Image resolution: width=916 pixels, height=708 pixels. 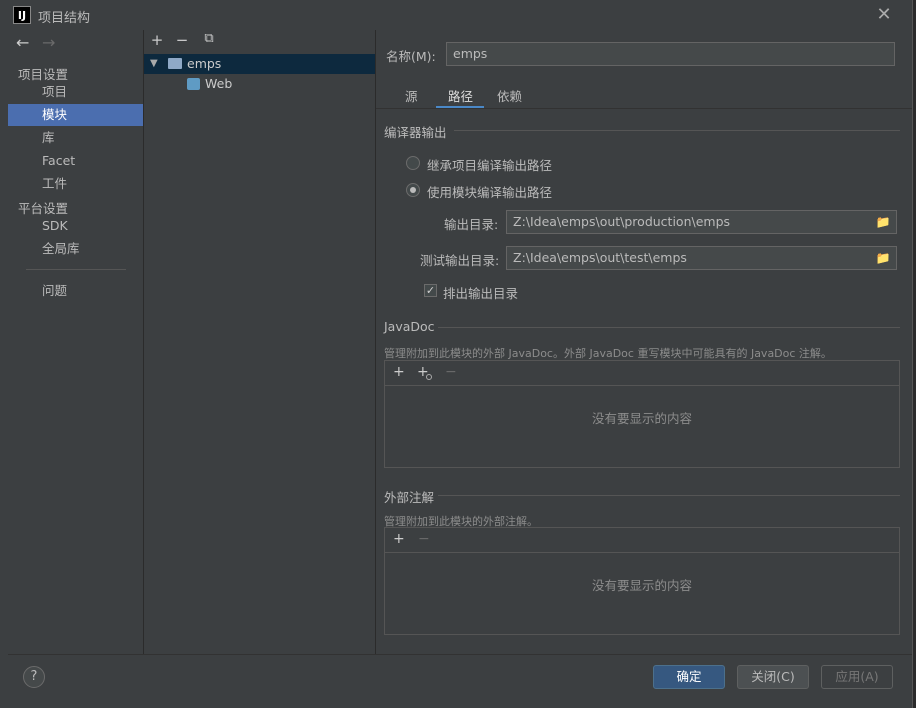 What do you see at coordinates (489, 164) in the screenshot?
I see `inherit-output-label: 继承项目编译输出路径` at bounding box center [489, 164].